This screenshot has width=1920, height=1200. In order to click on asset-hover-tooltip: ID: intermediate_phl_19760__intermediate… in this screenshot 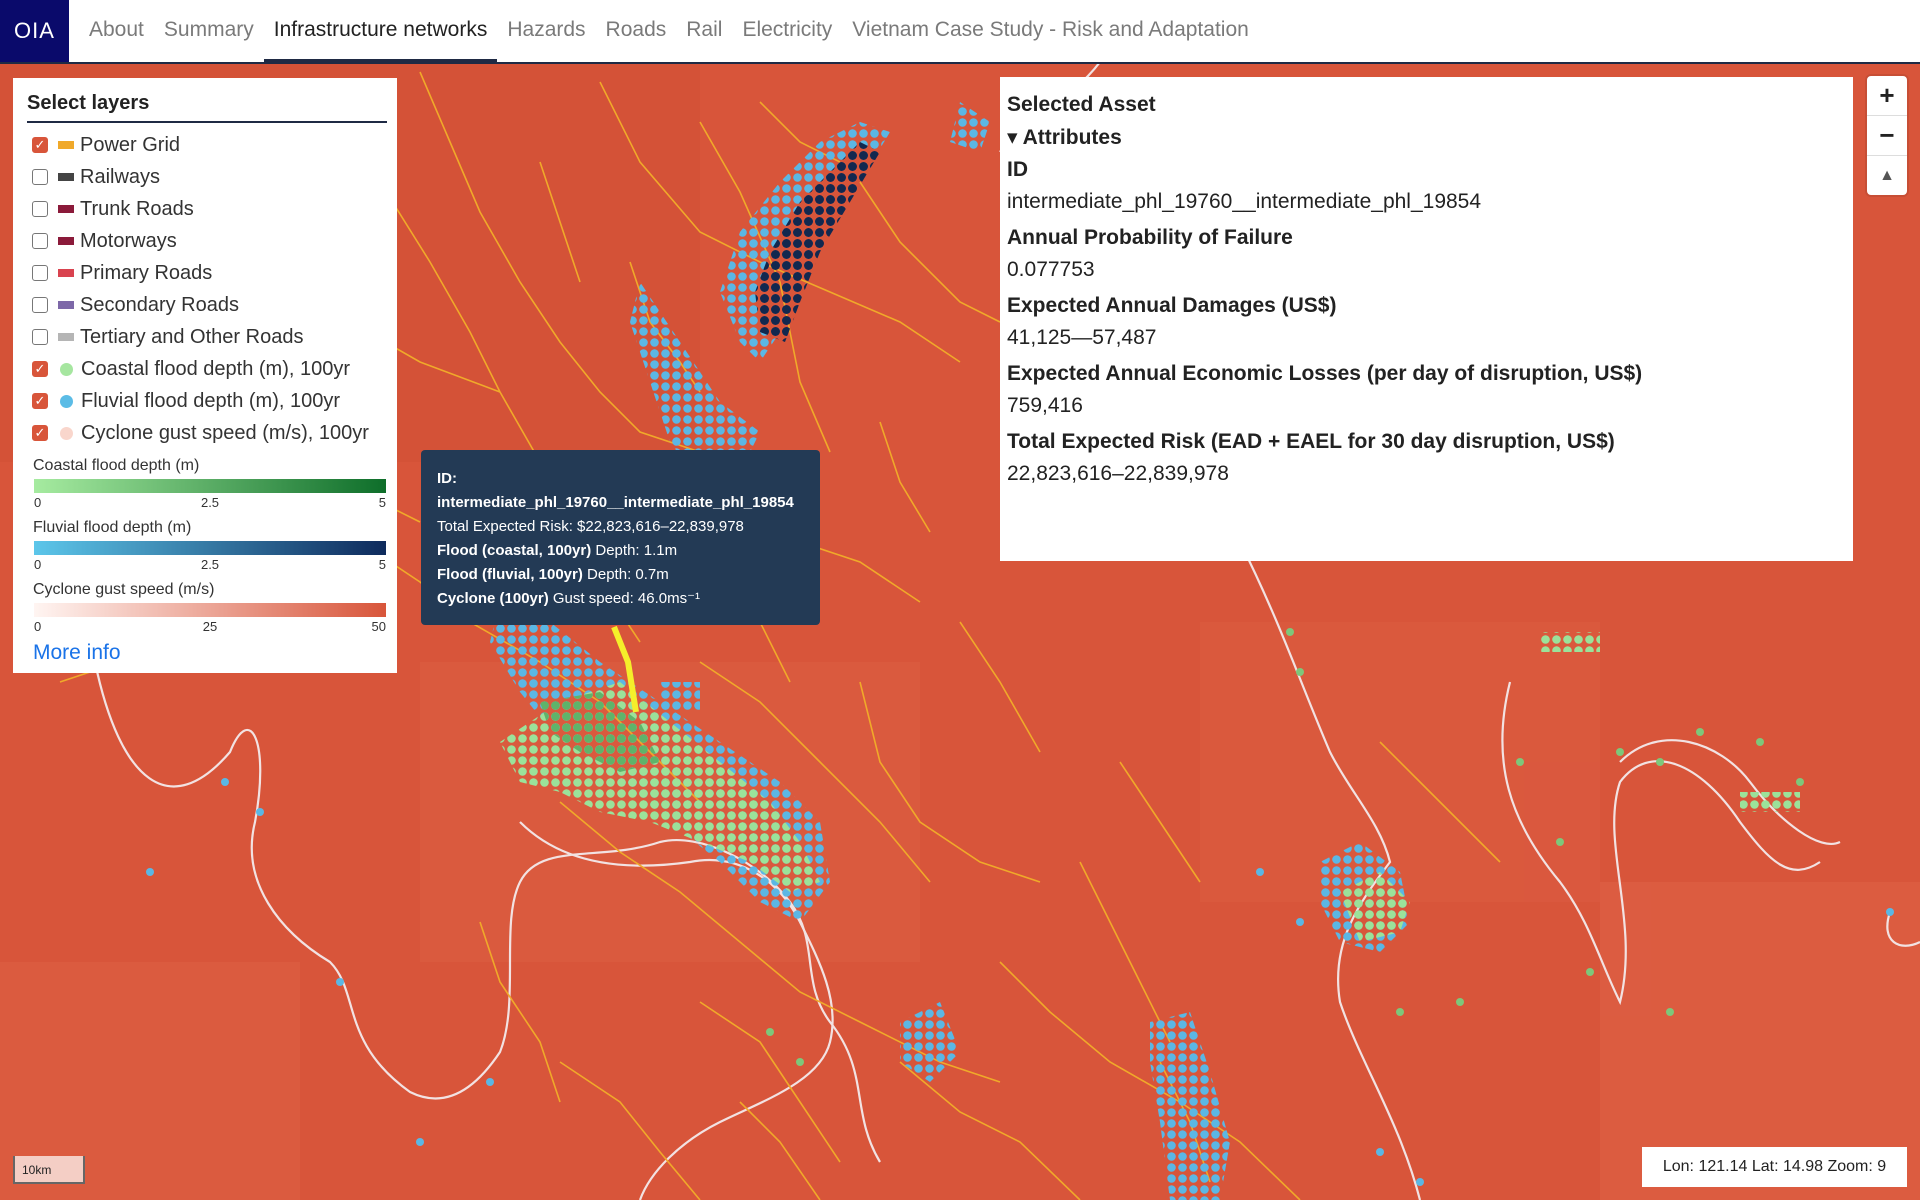, I will do `click(620, 537)`.